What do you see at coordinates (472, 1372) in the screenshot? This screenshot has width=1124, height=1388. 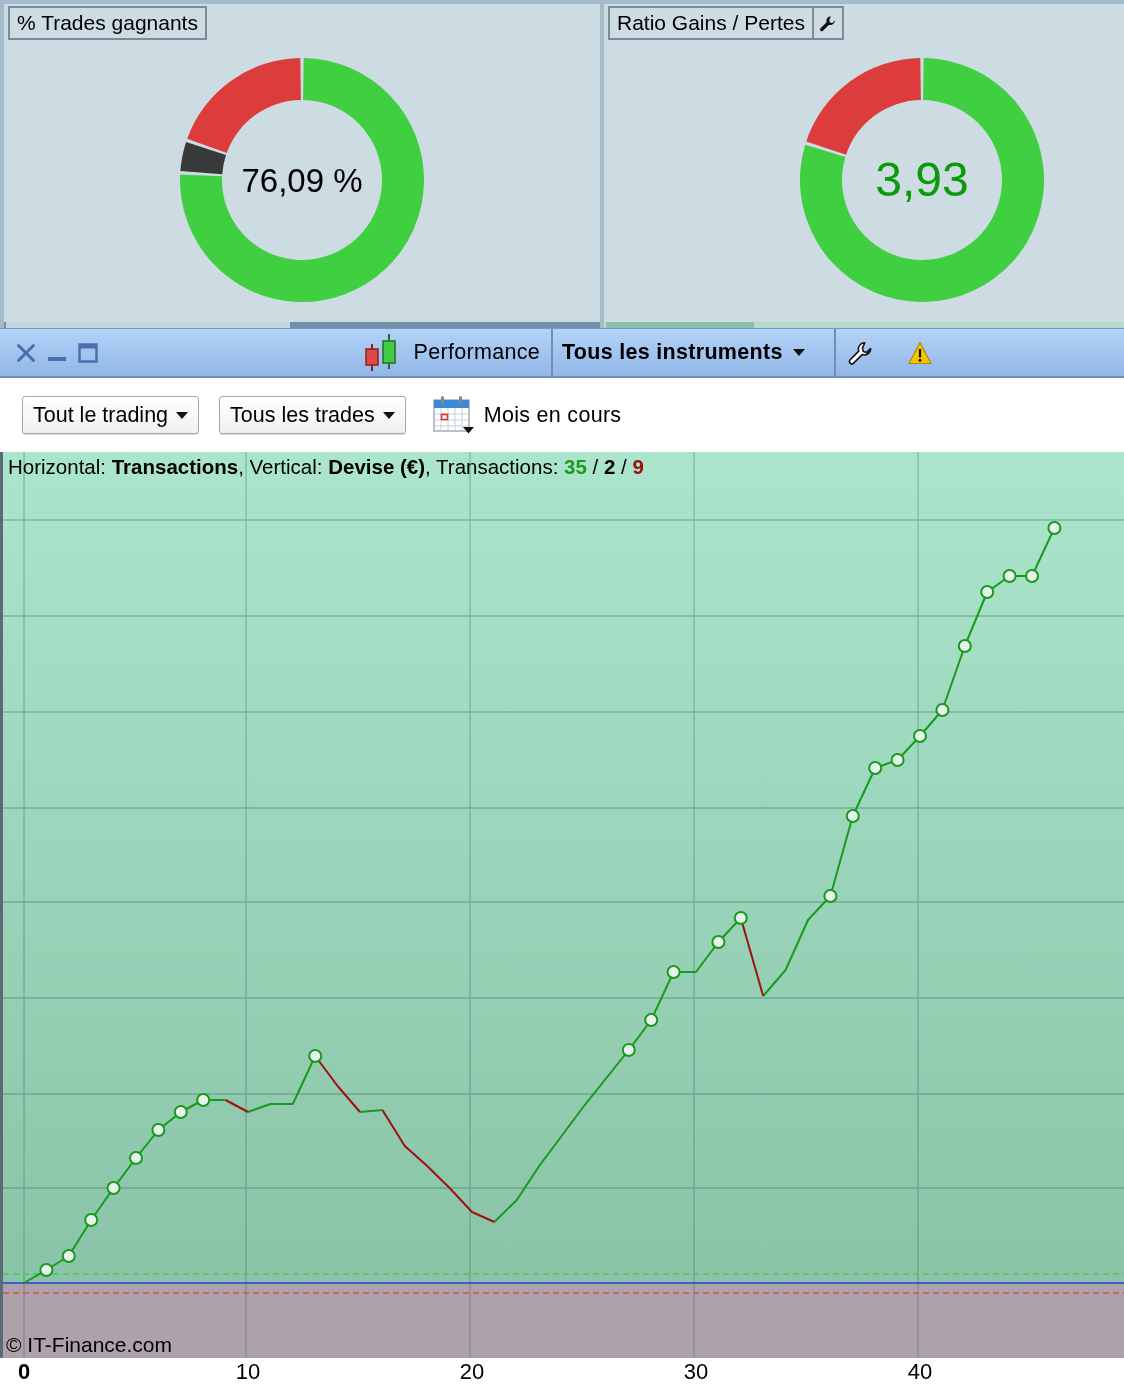 I see `axis-label: 20` at bounding box center [472, 1372].